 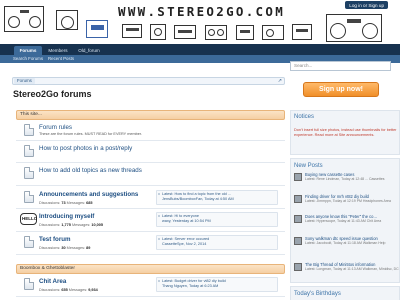 What do you see at coordinates (150, 269) in the screenshot?
I see `category-header: Boombox & Ghettoblaster` at bounding box center [150, 269].